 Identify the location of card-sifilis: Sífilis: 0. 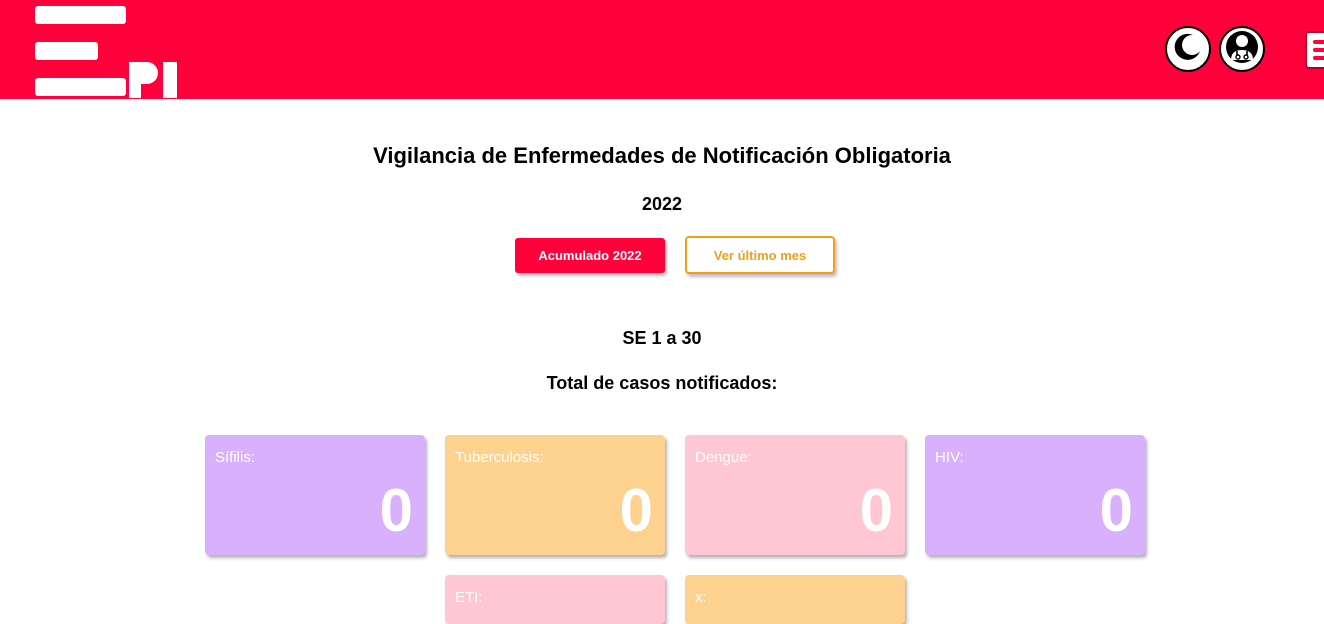
(315, 495).